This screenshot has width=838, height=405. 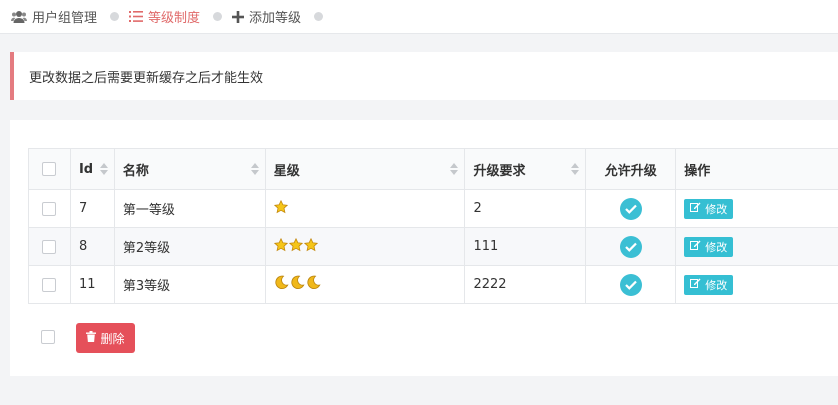 I want to click on header-requirement: 升级要求, so click(x=524, y=169).